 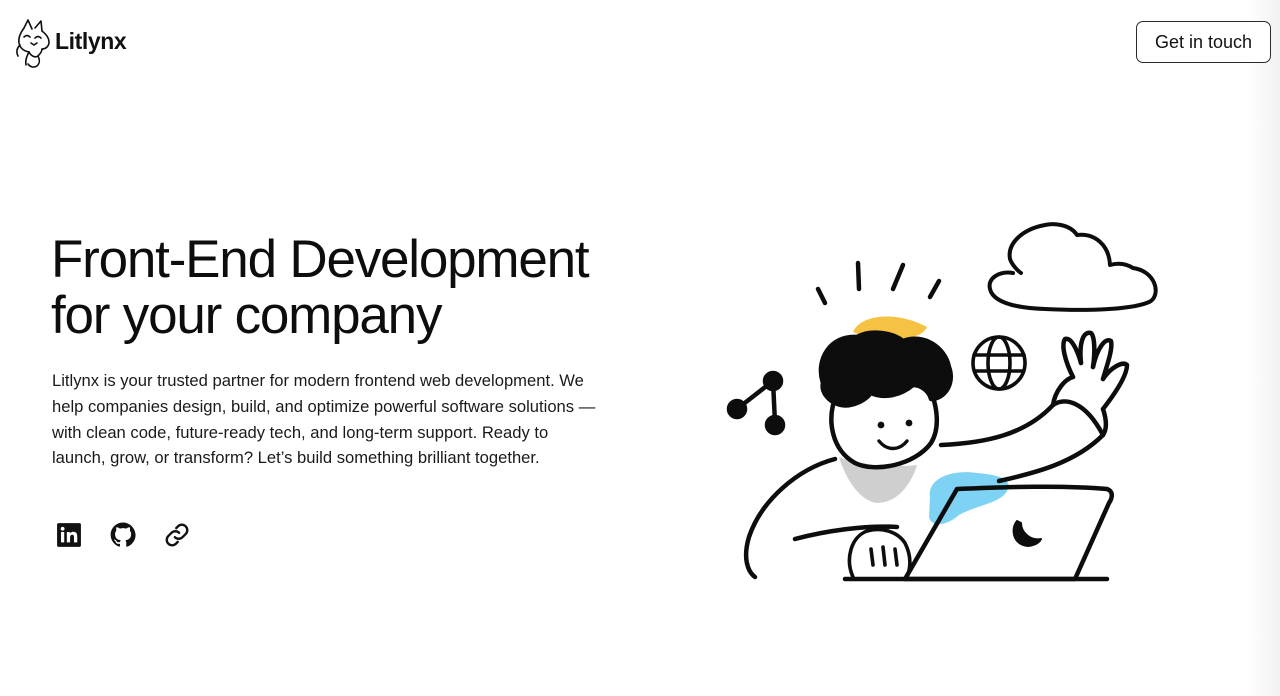 I want to click on typing-hand, so click(x=879, y=553).